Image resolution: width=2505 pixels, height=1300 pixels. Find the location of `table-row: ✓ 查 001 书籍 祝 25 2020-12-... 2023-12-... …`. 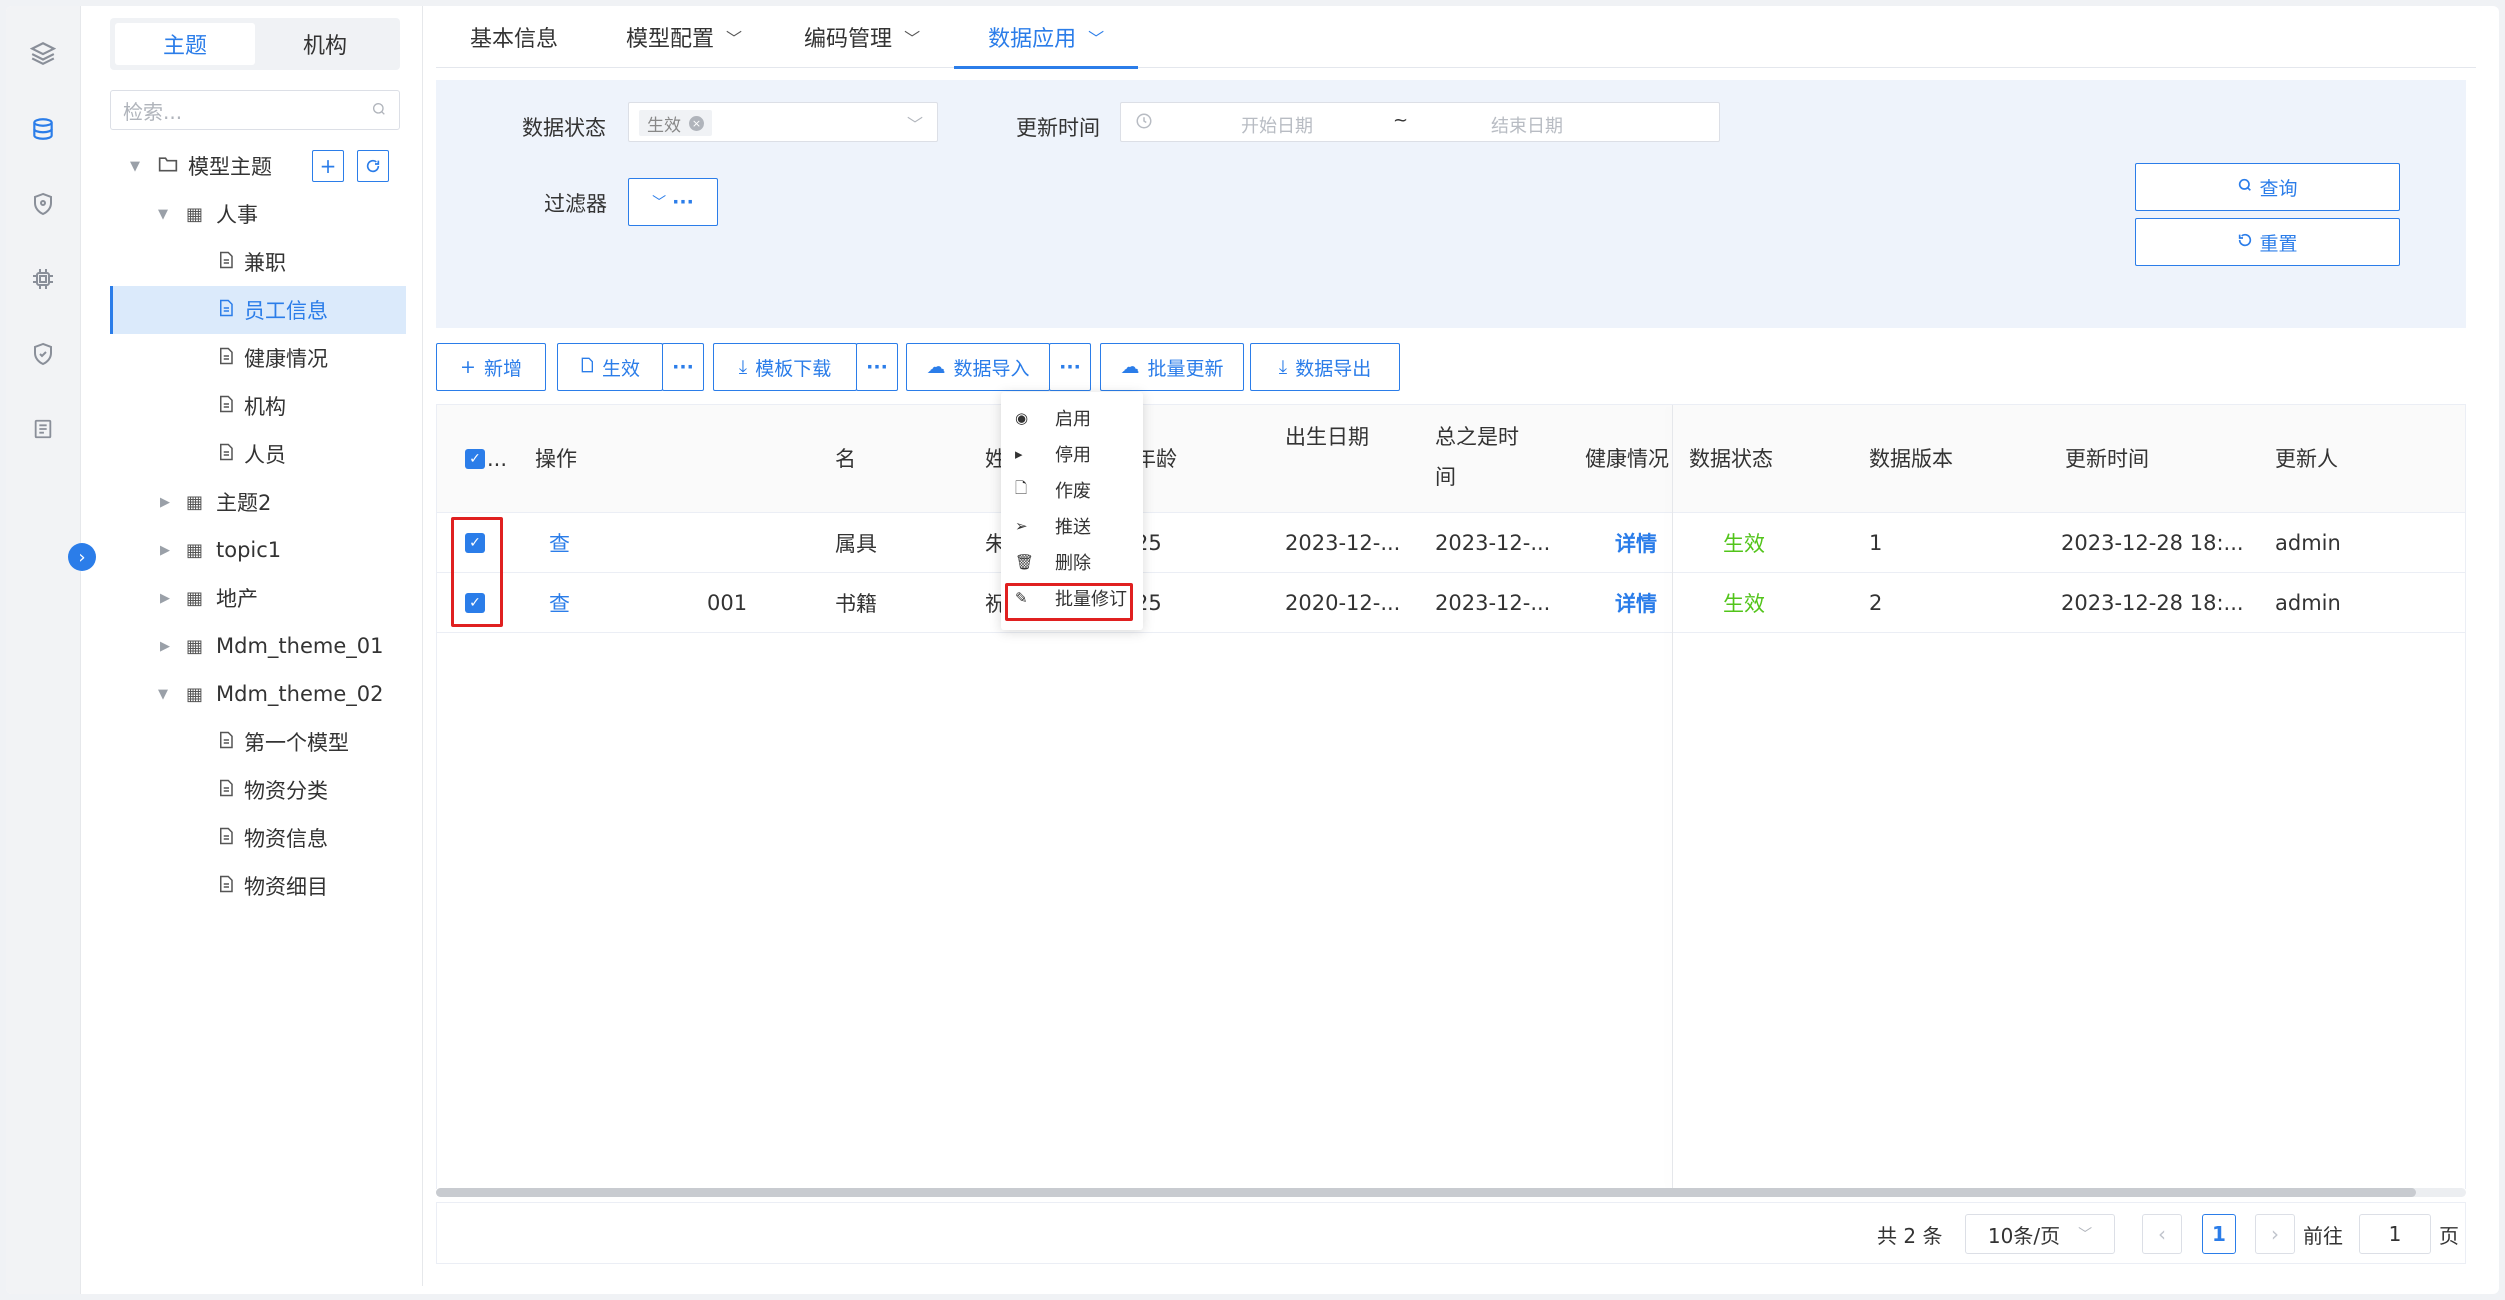

table-row: ✓ 查 001 书籍 祝 25 2020-12-... 2023-12-... … is located at coordinates (1451, 603).